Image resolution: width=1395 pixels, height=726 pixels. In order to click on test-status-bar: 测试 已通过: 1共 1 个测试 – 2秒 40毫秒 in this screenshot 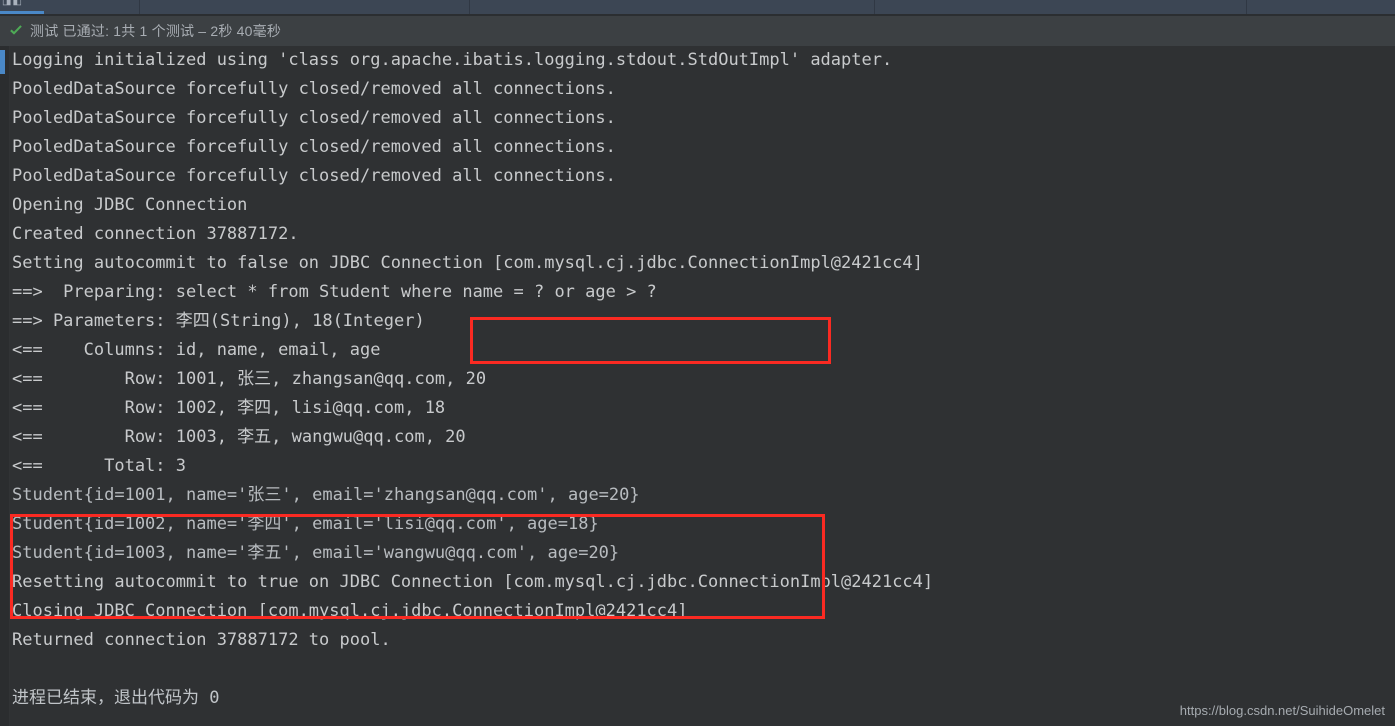, I will do `click(697, 31)`.